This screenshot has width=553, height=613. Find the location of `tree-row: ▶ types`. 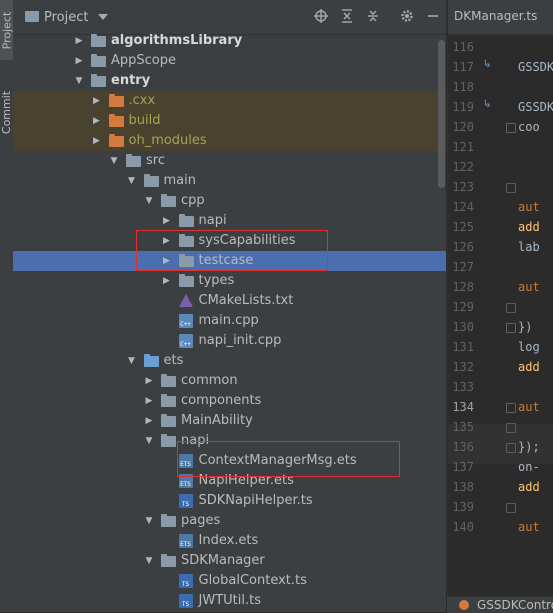

tree-row: ▶ types is located at coordinates (229, 281).